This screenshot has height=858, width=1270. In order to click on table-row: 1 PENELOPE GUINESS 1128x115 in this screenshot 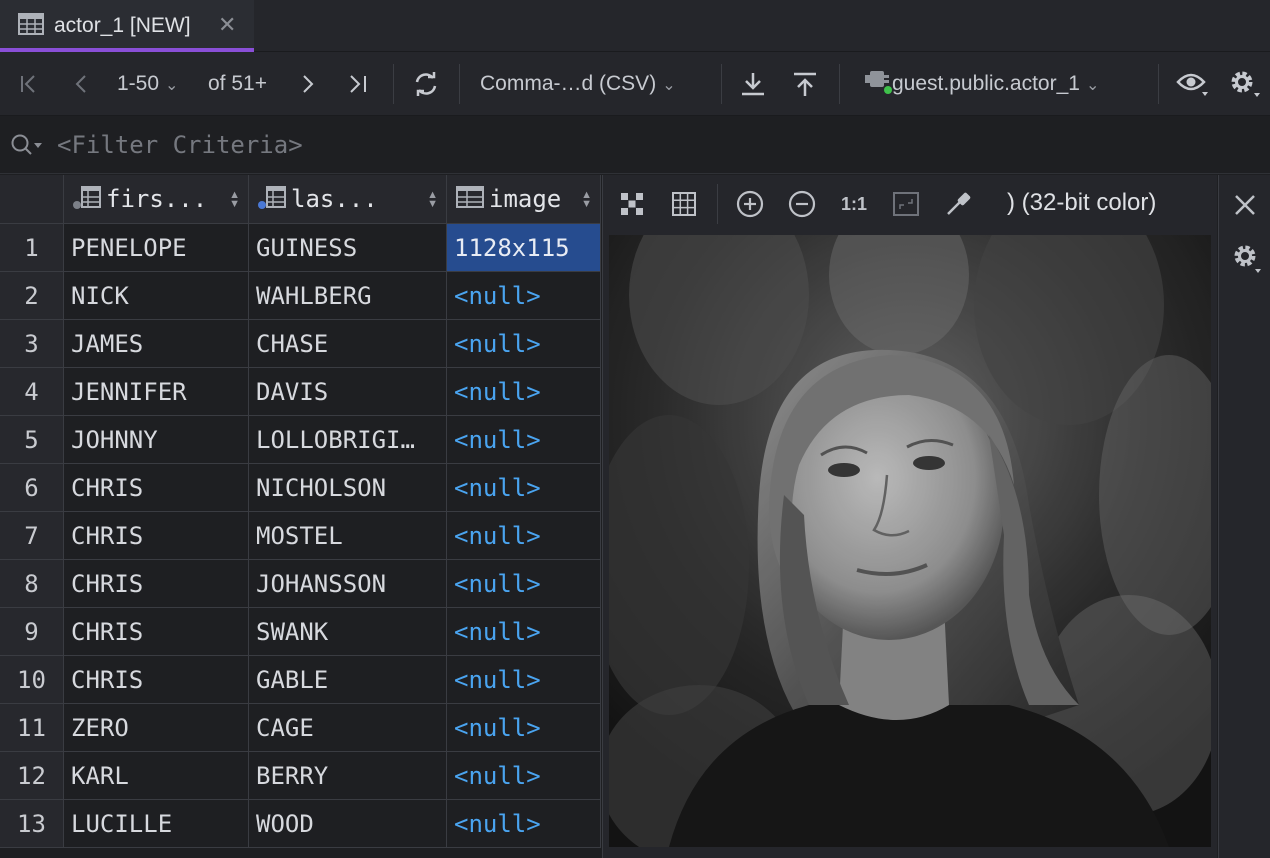, I will do `click(300, 248)`.